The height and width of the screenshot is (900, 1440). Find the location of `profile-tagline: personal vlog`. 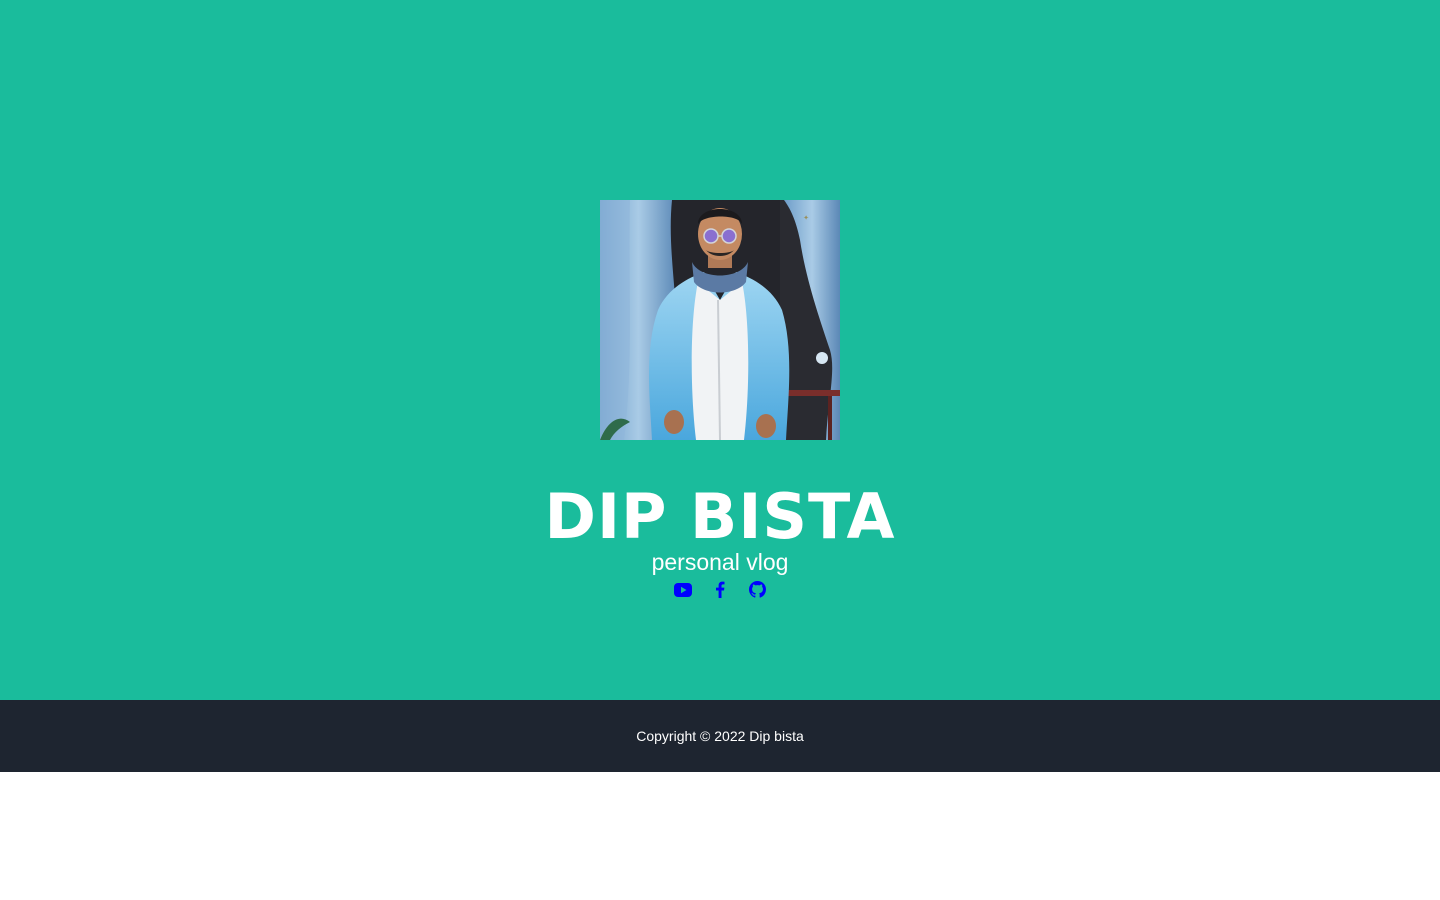

profile-tagline: personal vlog is located at coordinates (720, 562).